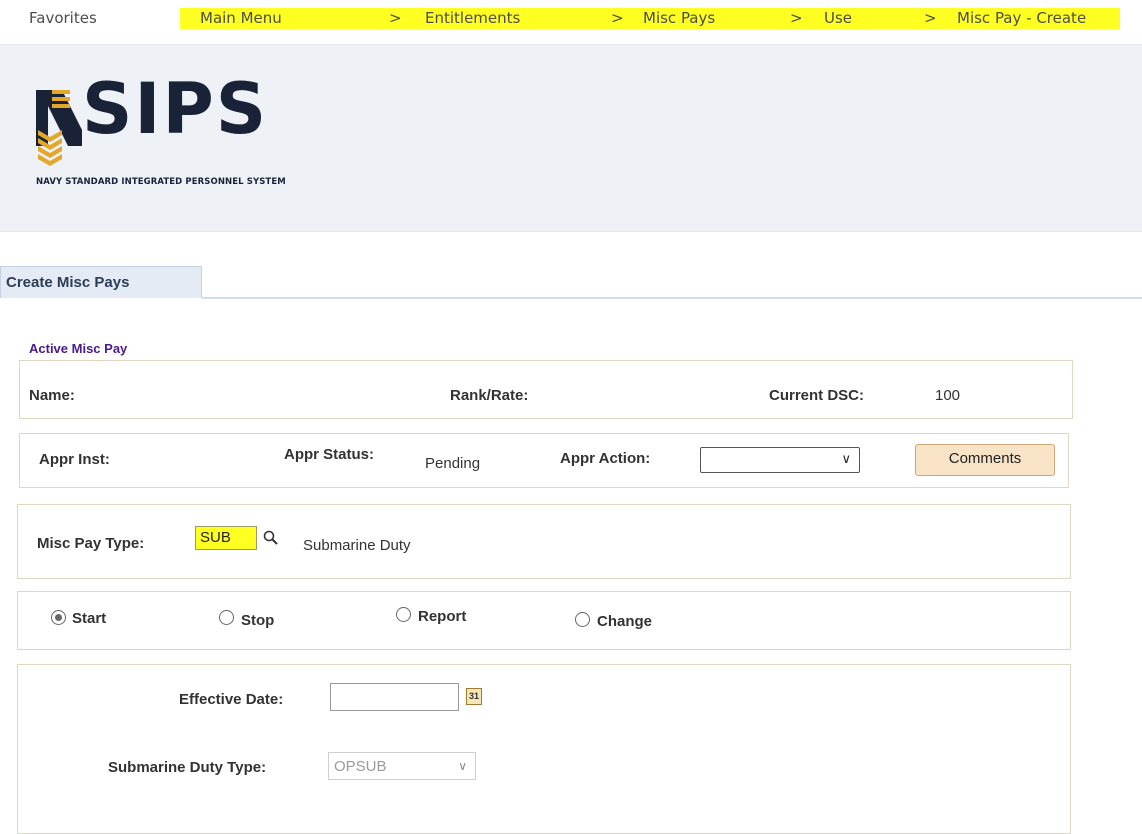 This screenshot has width=1142, height=834. What do you see at coordinates (472, 18) in the screenshot?
I see `breadcrumb-entitlements: Entitlements` at bounding box center [472, 18].